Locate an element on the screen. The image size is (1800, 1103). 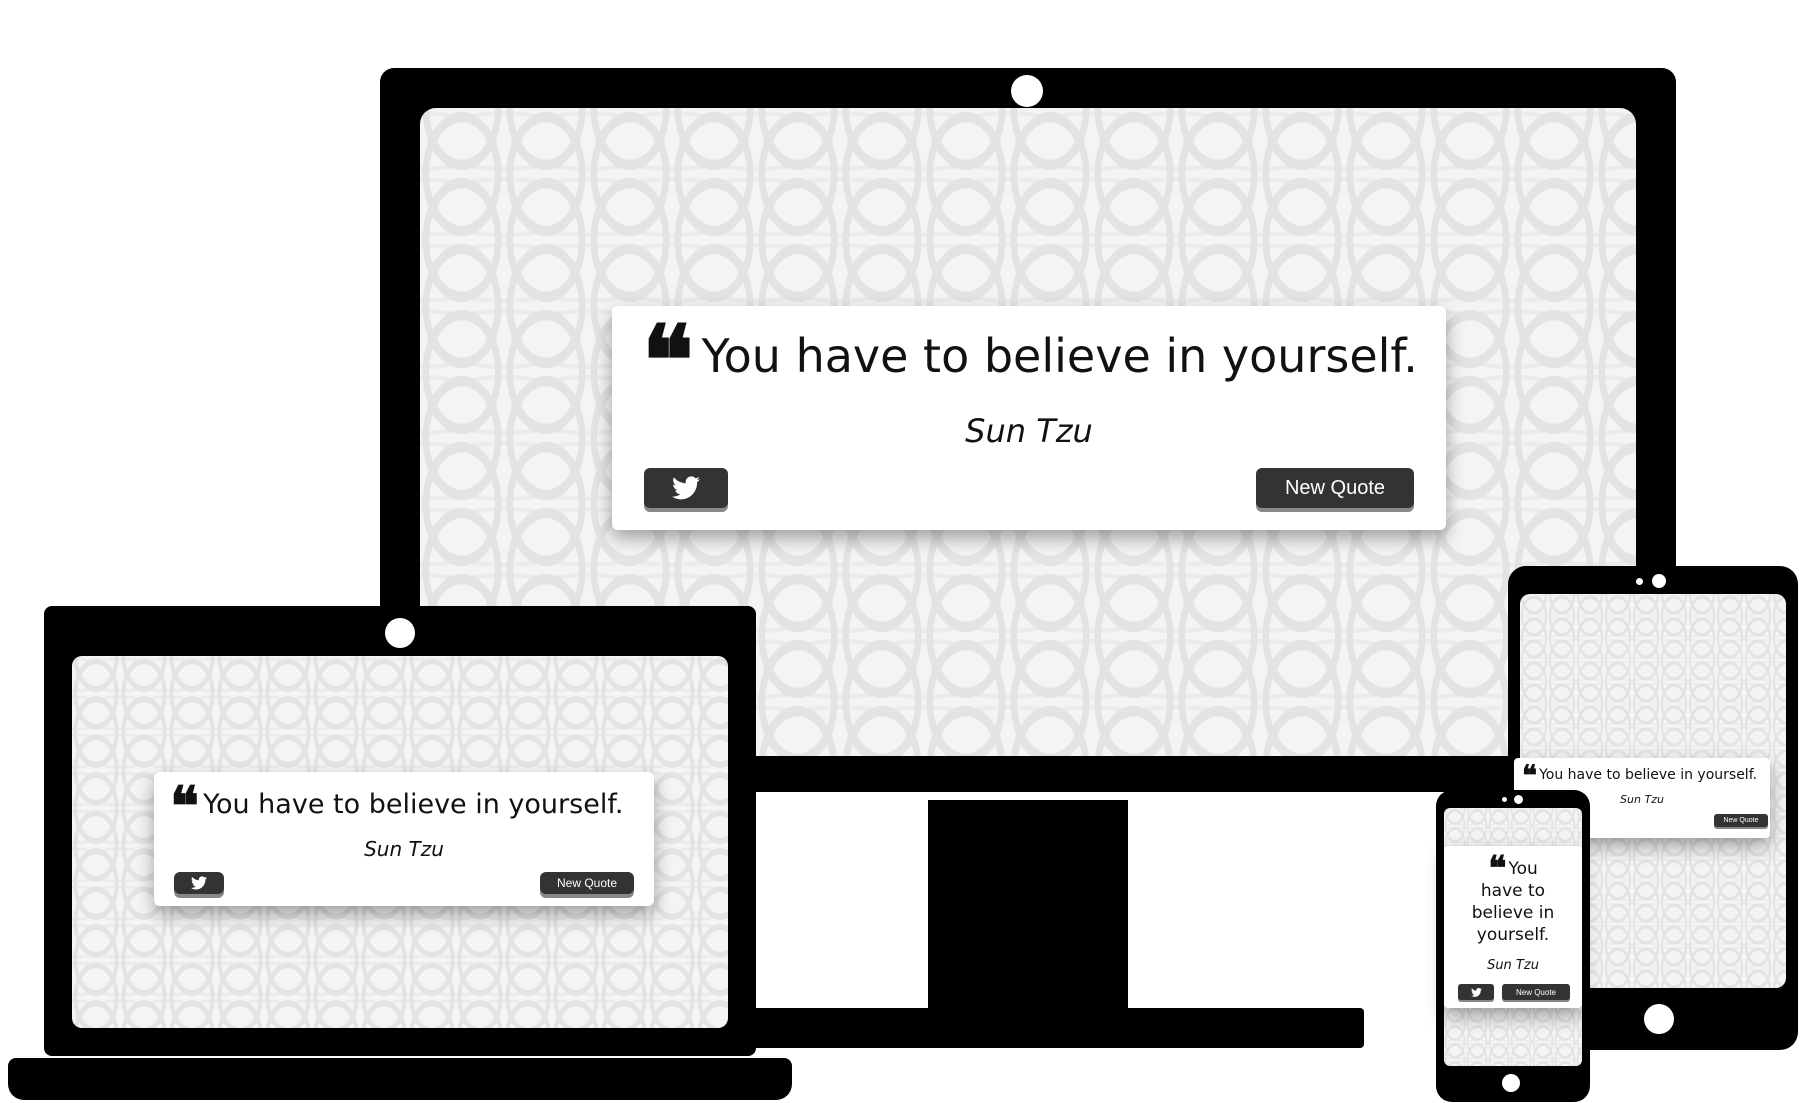
tablet-camera is located at coordinates (1659, 581).